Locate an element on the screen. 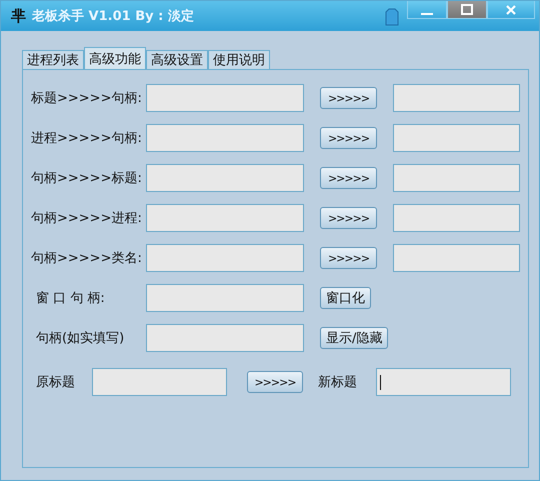 This screenshot has width=540, height=481. app-icon: 芈 is located at coordinates (18, 16).